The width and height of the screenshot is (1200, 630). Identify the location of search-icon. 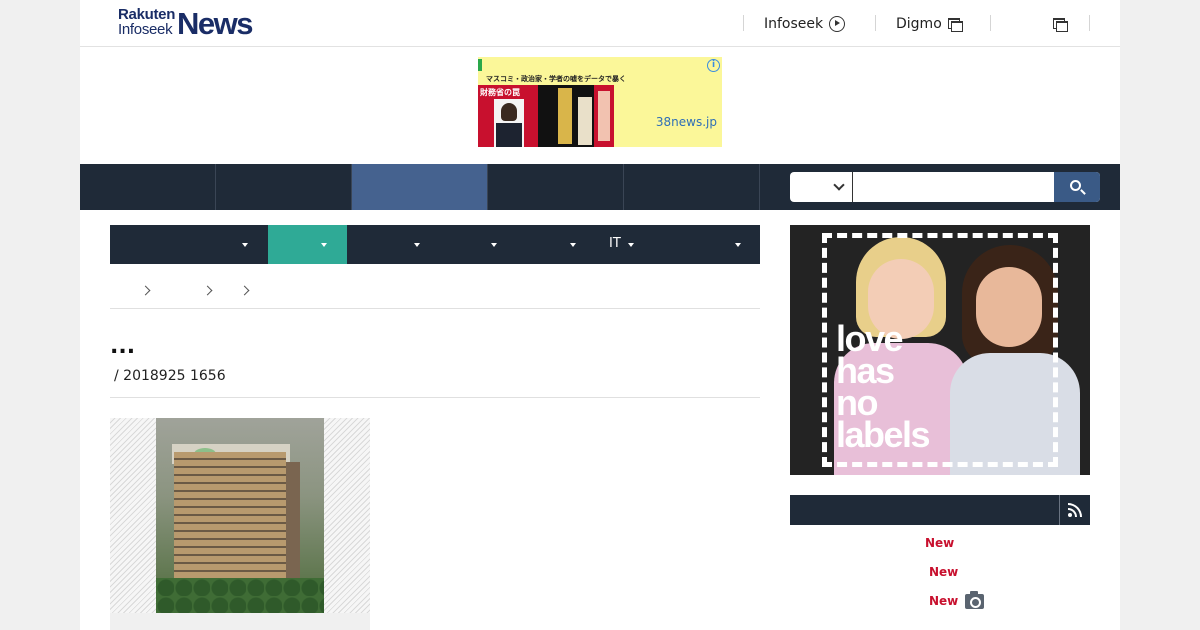
(1075, 185).